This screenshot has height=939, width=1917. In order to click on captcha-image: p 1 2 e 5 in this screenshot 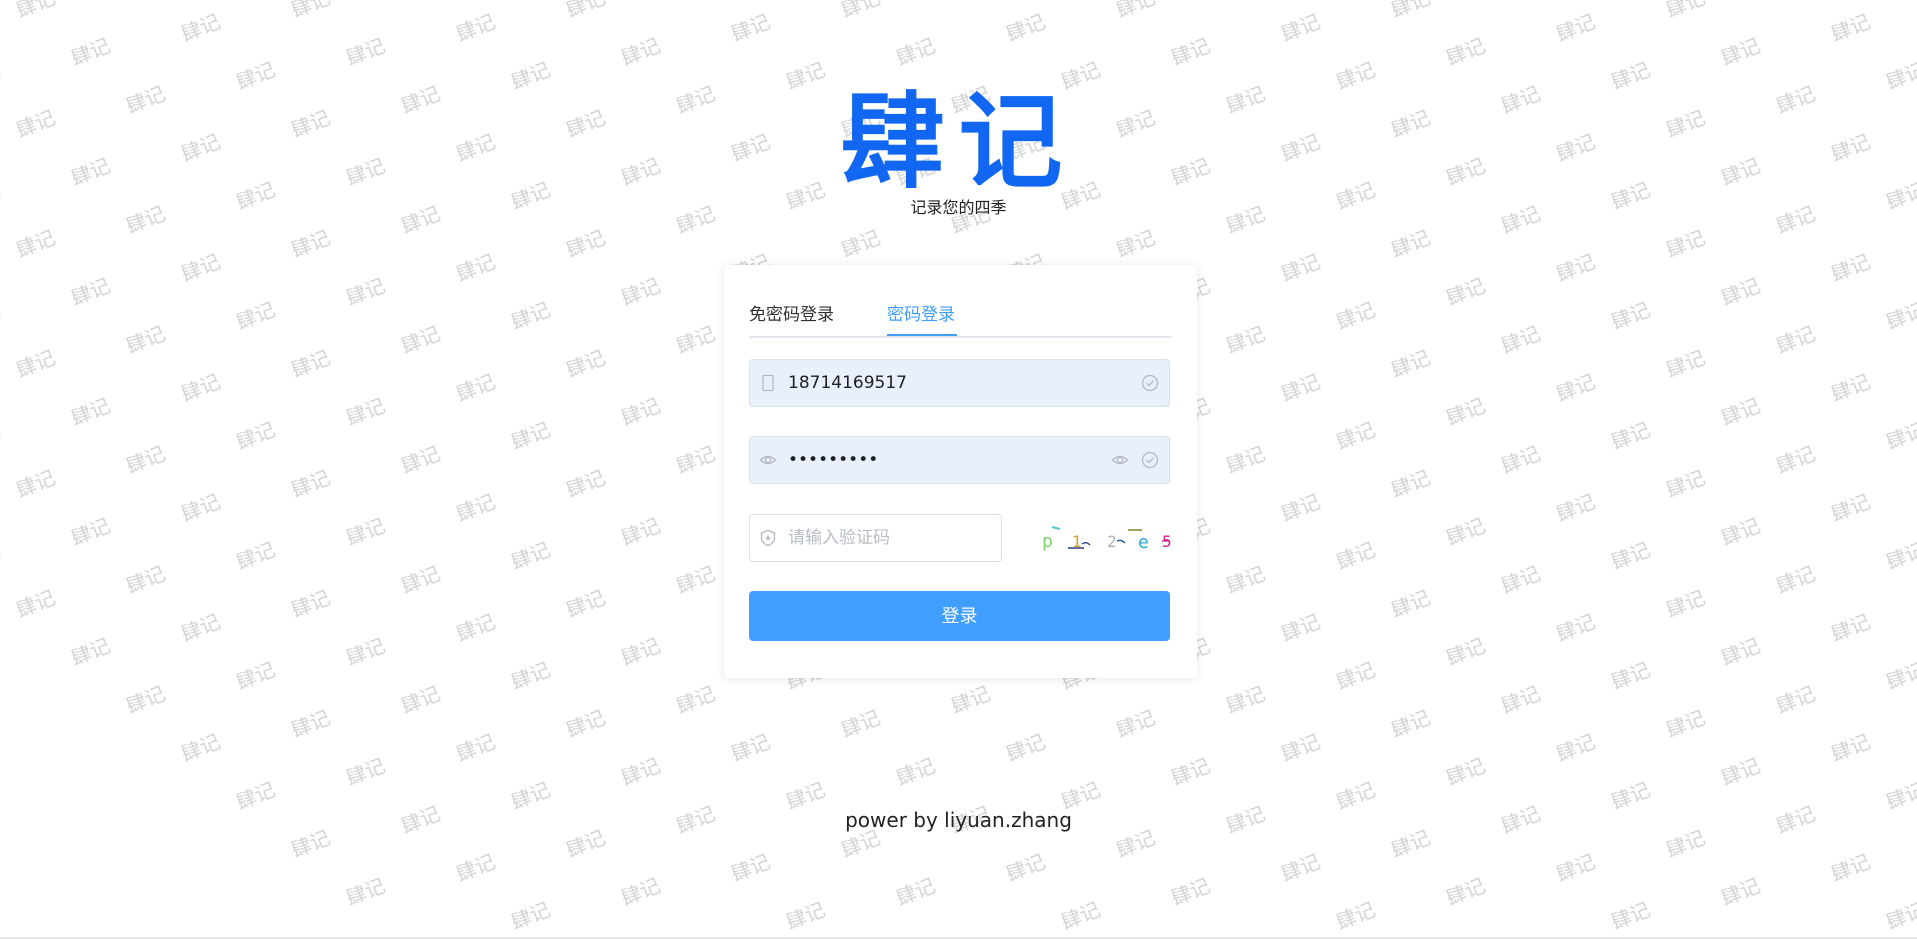, I will do `click(1106, 538)`.